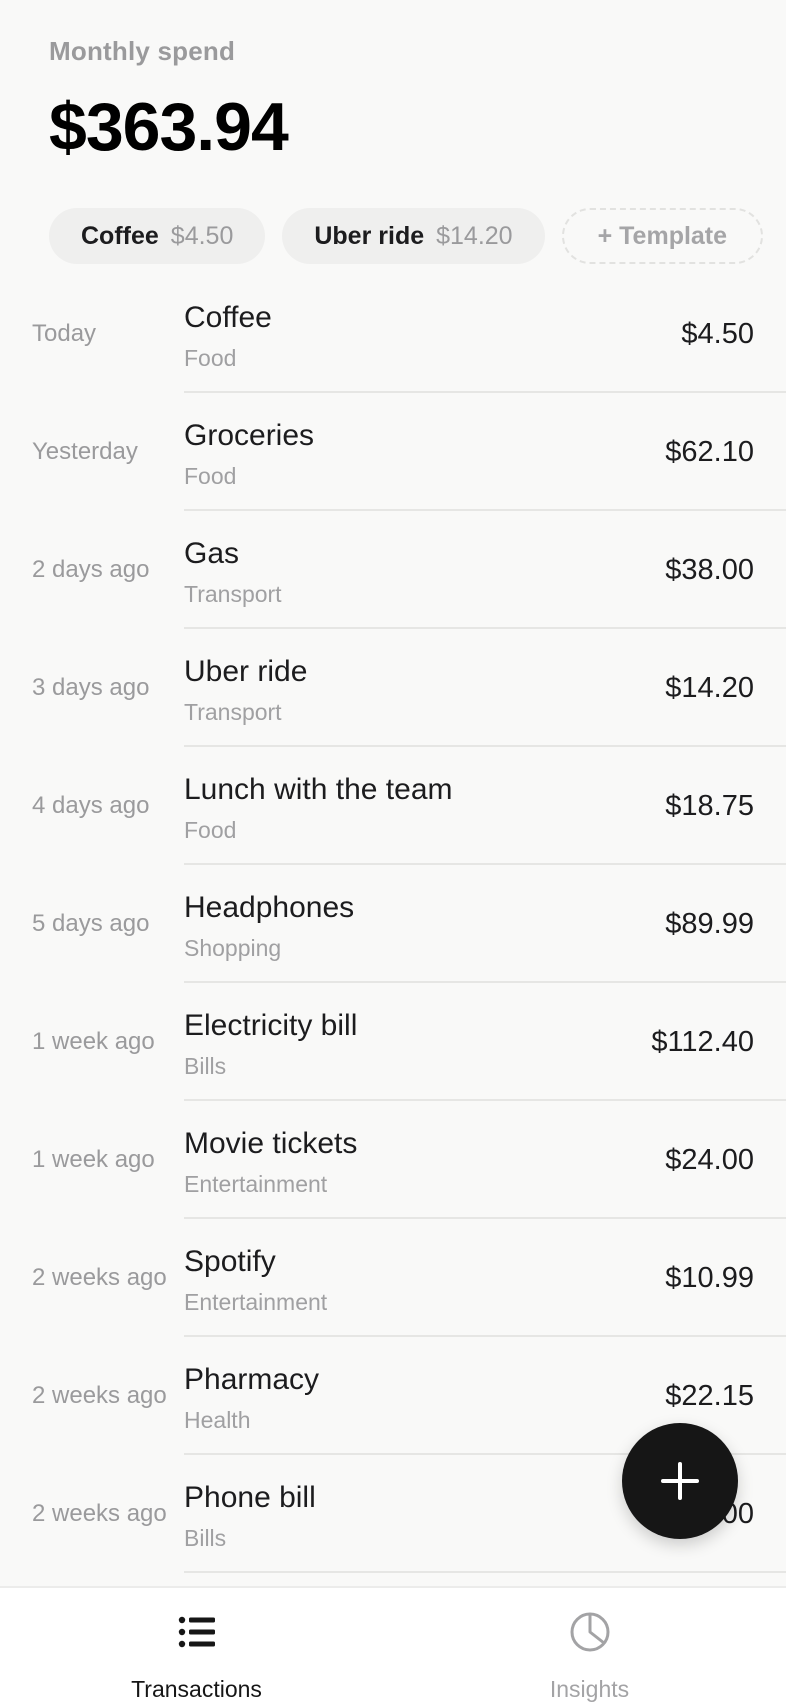 Image resolution: width=786 pixels, height=1704 pixels. I want to click on summary-header: Monthly spend $363.94, so click(169, 100).